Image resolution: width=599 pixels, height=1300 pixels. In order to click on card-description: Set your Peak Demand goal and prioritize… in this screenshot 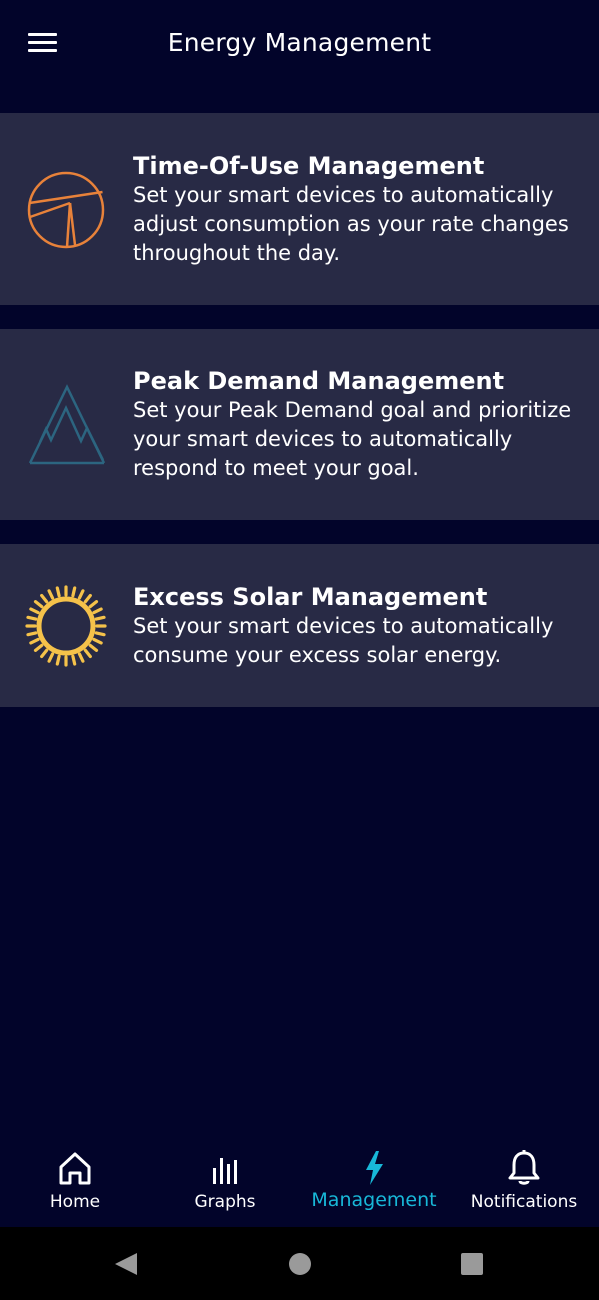, I will do `click(352, 439)`.